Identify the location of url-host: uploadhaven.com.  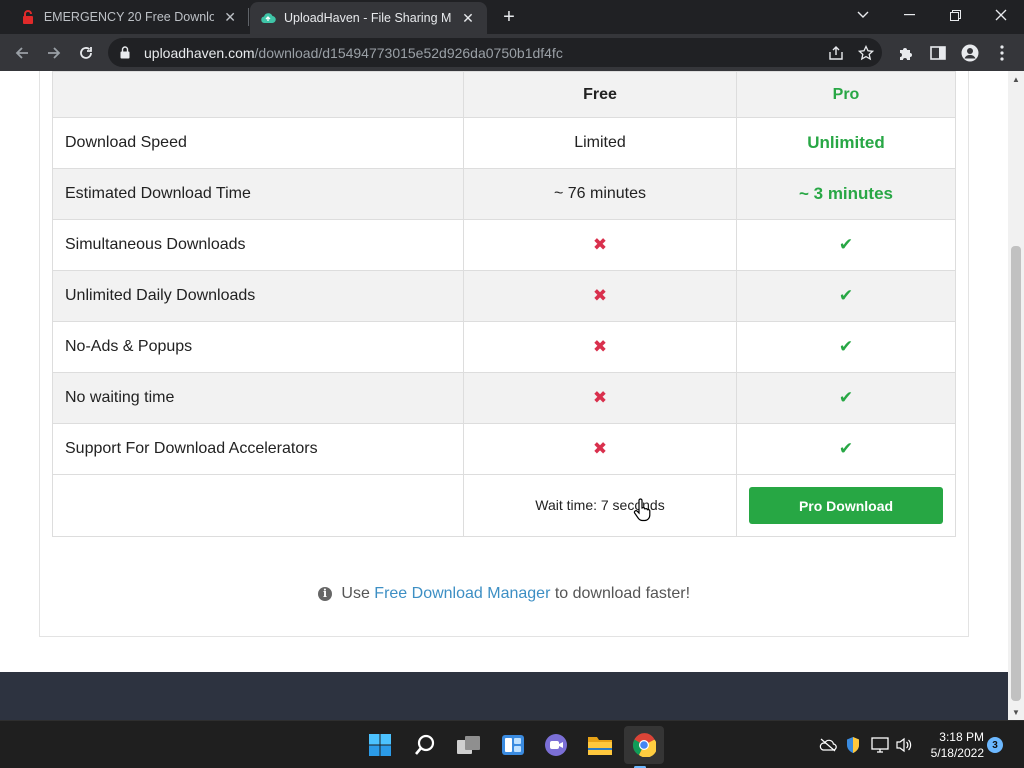
(199, 52).